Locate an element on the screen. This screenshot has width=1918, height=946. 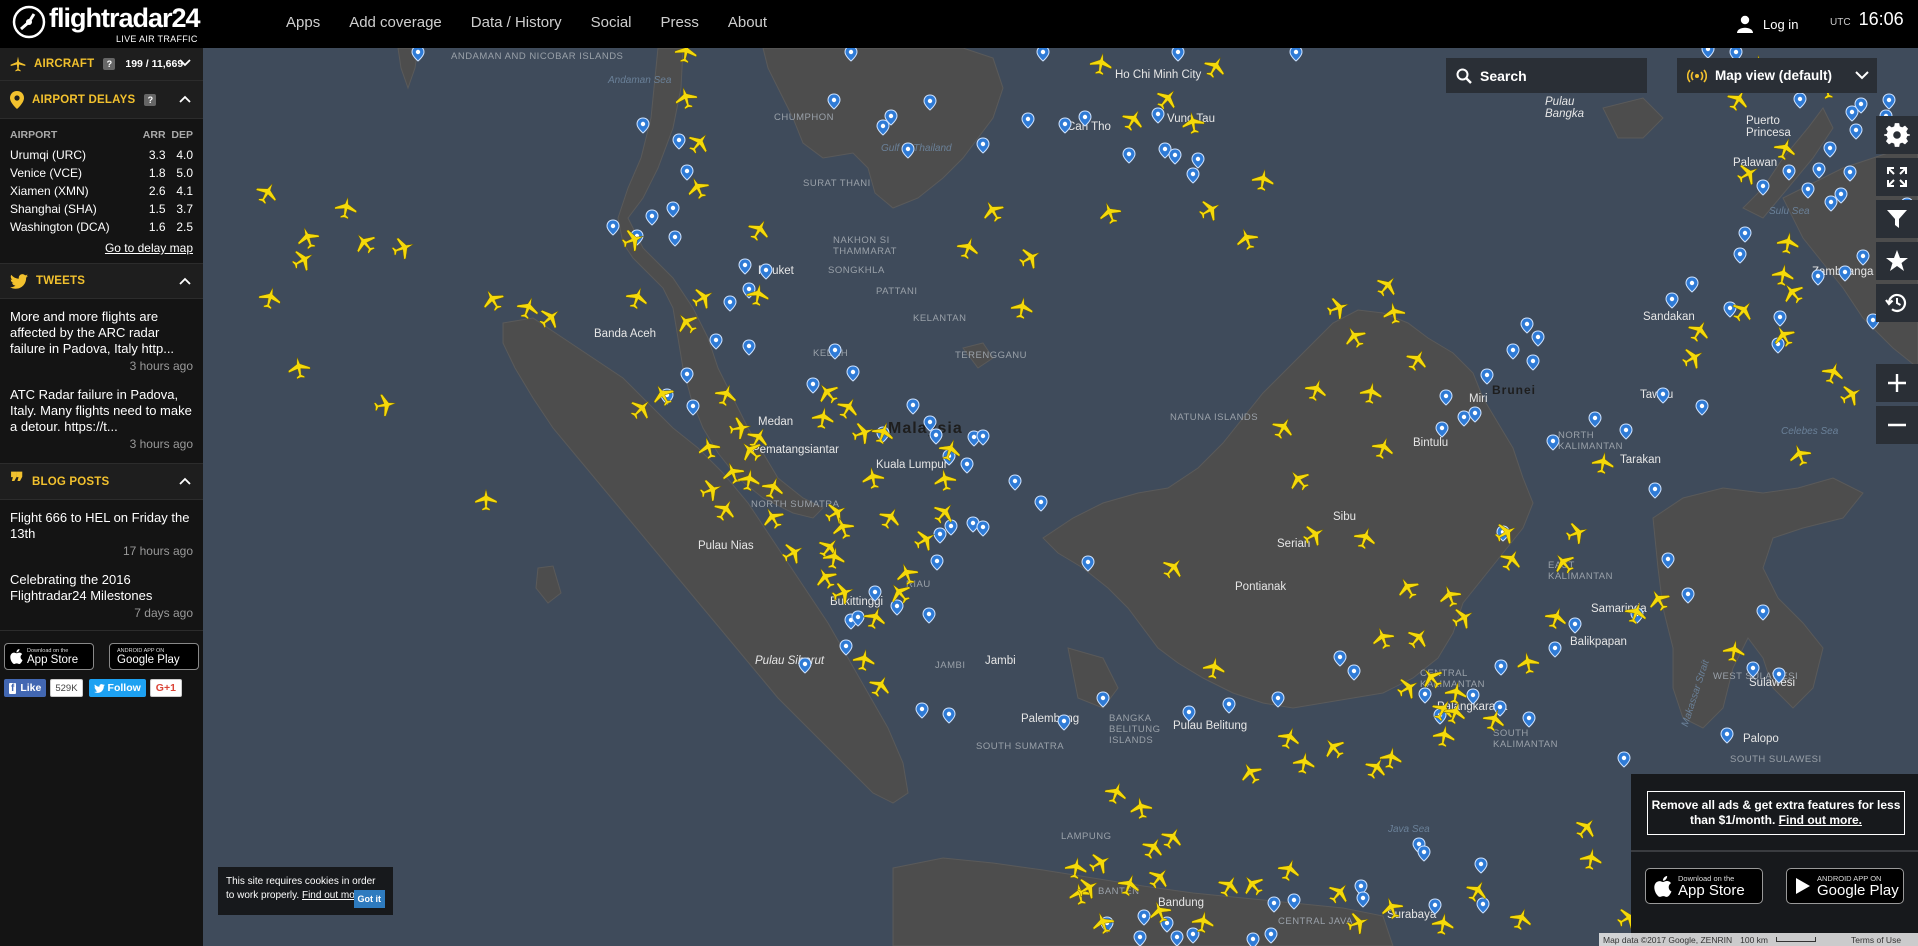
nav-apps: Apps is located at coordinates (303, 24).